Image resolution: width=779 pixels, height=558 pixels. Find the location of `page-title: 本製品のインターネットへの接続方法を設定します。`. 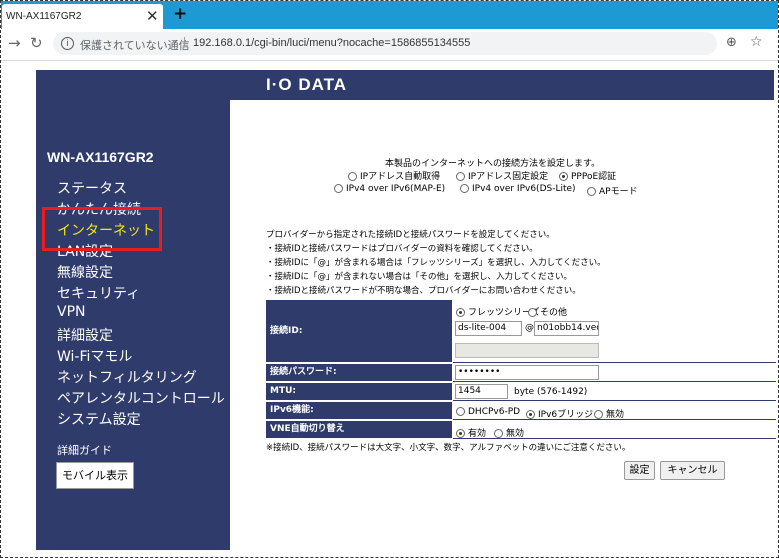

page-title: 本製品のインターネットへの接続方法を設定します。 is located at coordinates (493, 164).